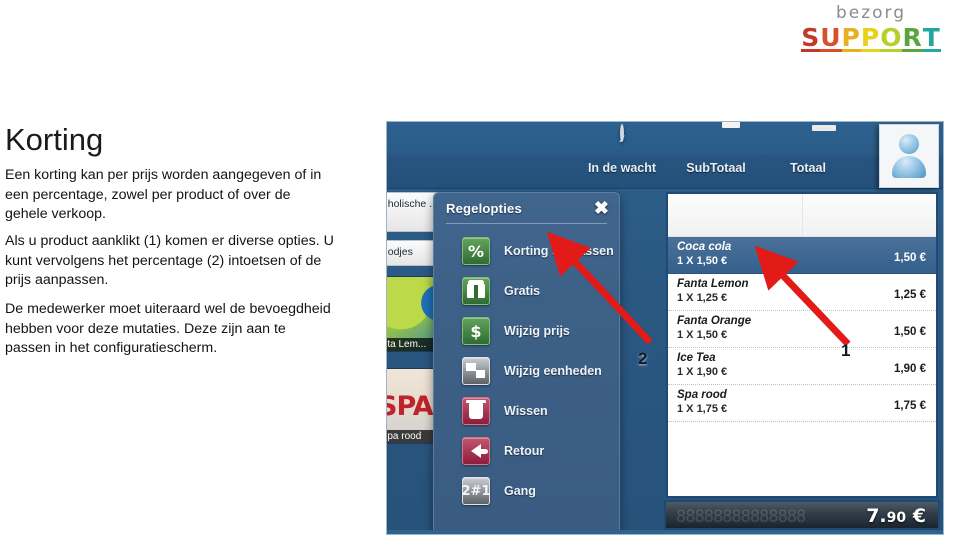  Describe the element at coordinates (909, 144) in the screenshot. I see `avatar-head` at that location.